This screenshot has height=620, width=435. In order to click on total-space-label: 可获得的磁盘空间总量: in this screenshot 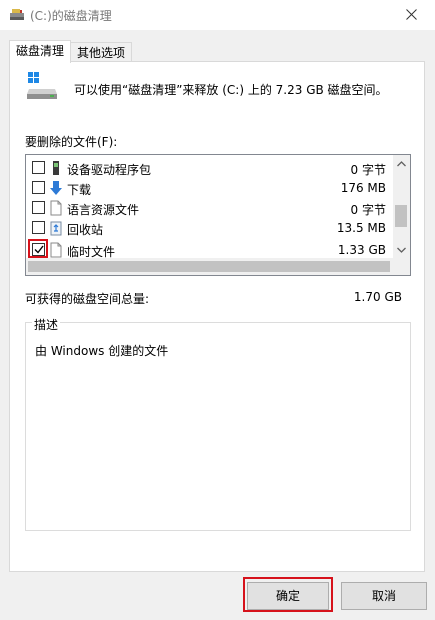, I will do `click(87, 299)`.